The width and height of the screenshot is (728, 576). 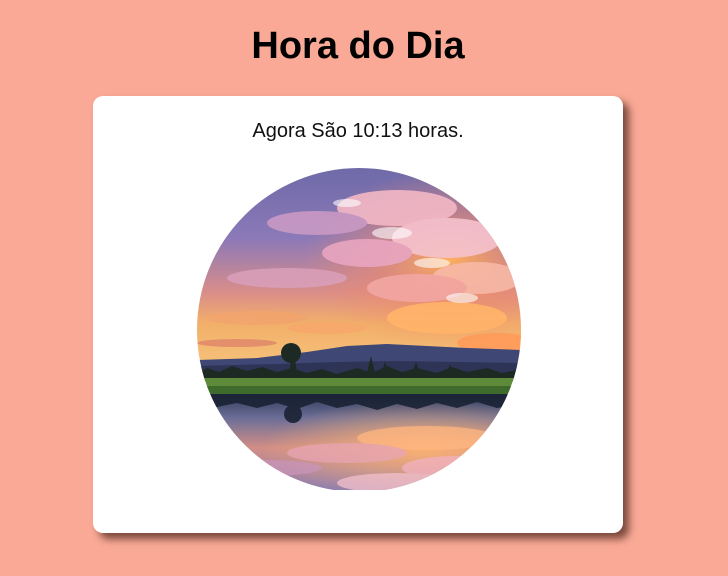 I want to click on current-time-text: Agora São 10:13 horas., so click(x=358, y=131).